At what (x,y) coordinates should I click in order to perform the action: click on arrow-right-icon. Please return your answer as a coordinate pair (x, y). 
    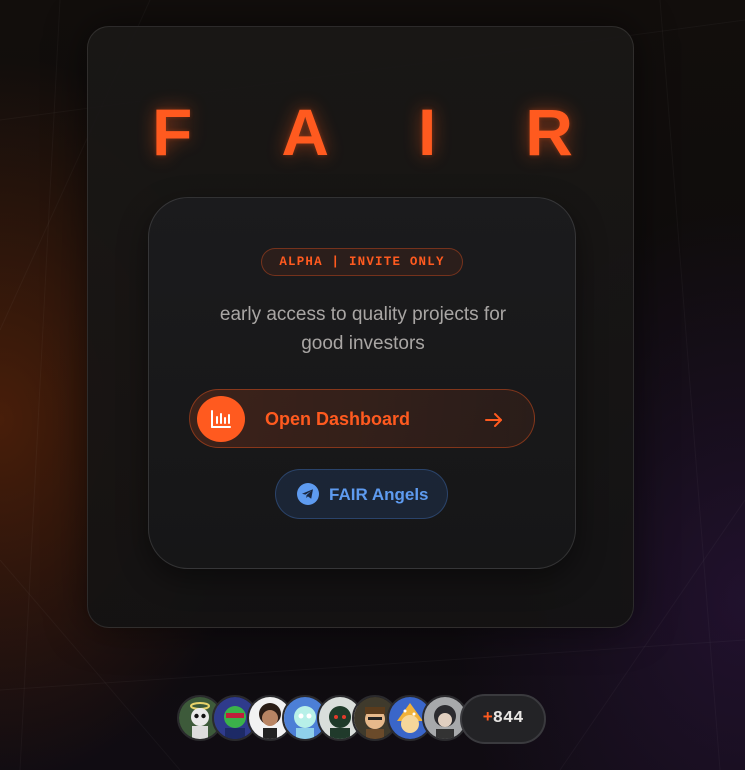
    Looking at the image, I should click on (493, 420).